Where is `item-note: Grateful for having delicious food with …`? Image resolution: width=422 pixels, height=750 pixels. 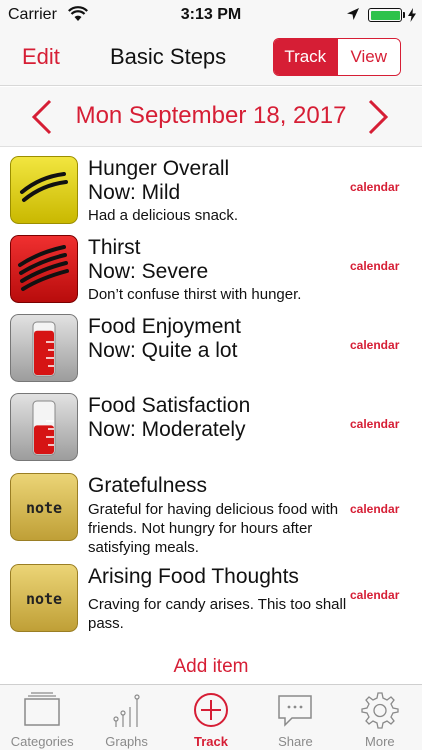 item-note: Grateful for having delicious food with … is located at coordinates (213, 528).